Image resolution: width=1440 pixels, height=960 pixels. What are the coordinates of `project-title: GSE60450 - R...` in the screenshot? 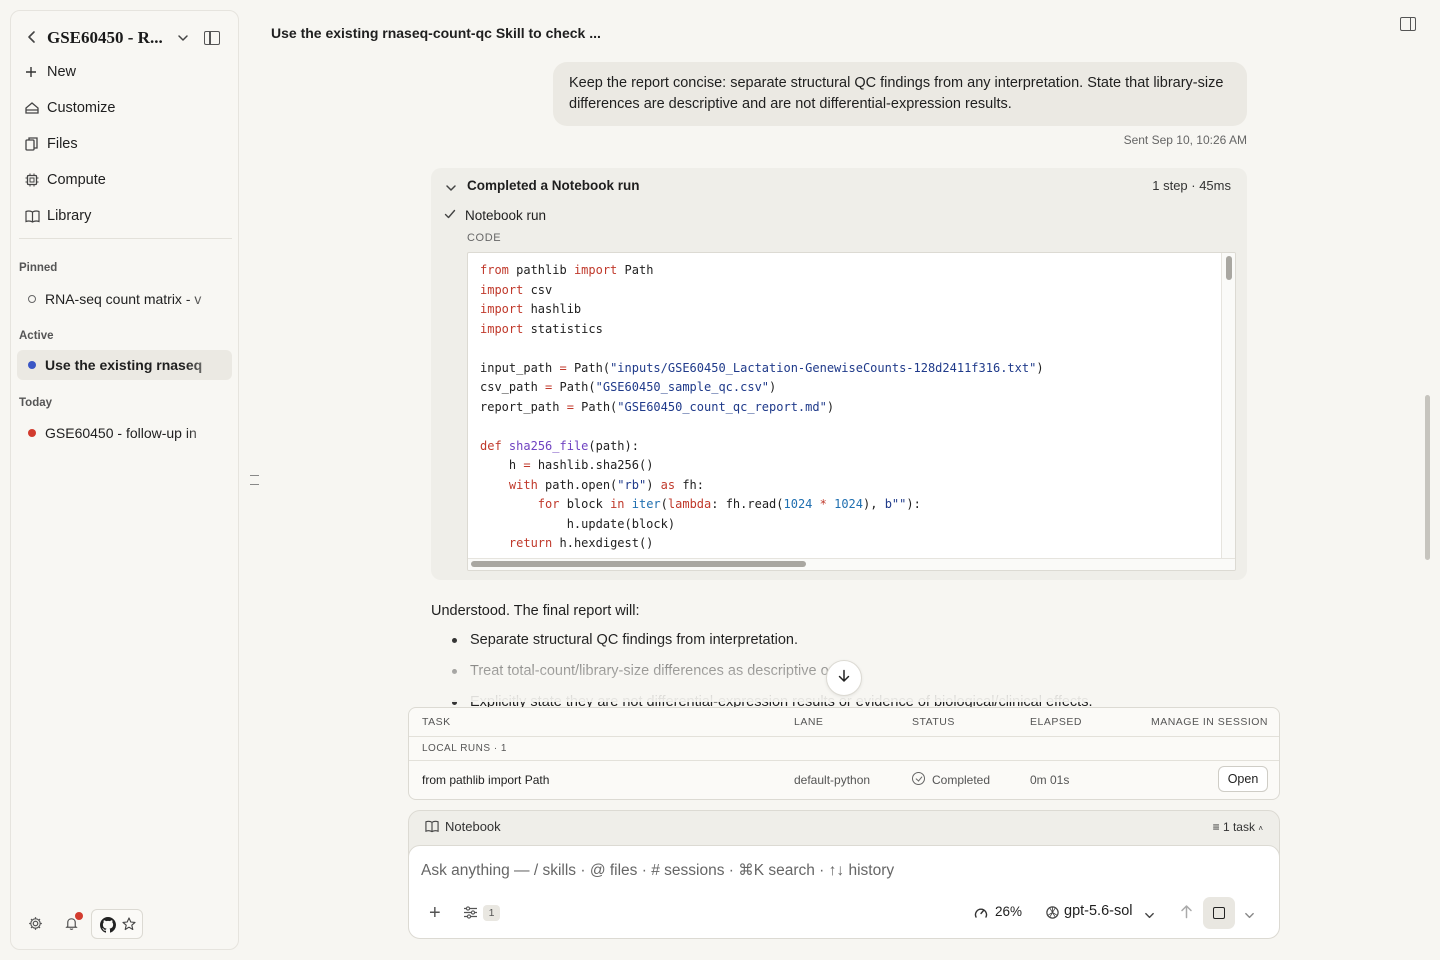 It's located at (105, 38).